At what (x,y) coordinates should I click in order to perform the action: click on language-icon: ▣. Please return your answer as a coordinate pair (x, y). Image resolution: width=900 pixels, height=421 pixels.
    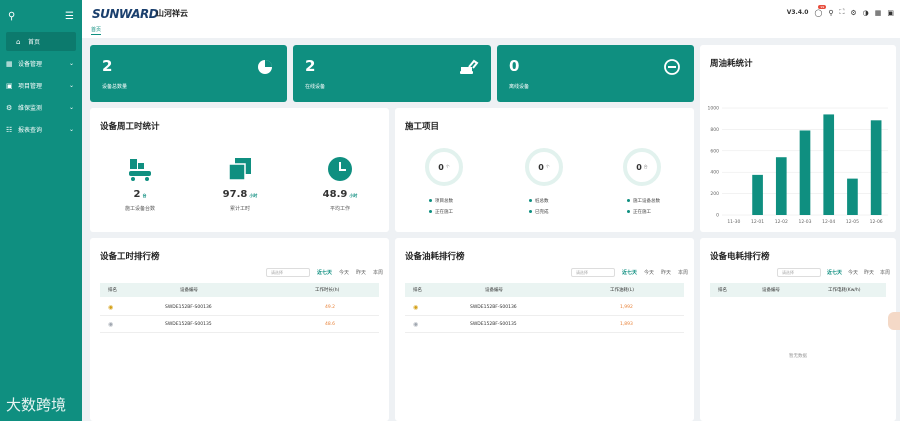
    Looking at the image, I should click on (890, 13).